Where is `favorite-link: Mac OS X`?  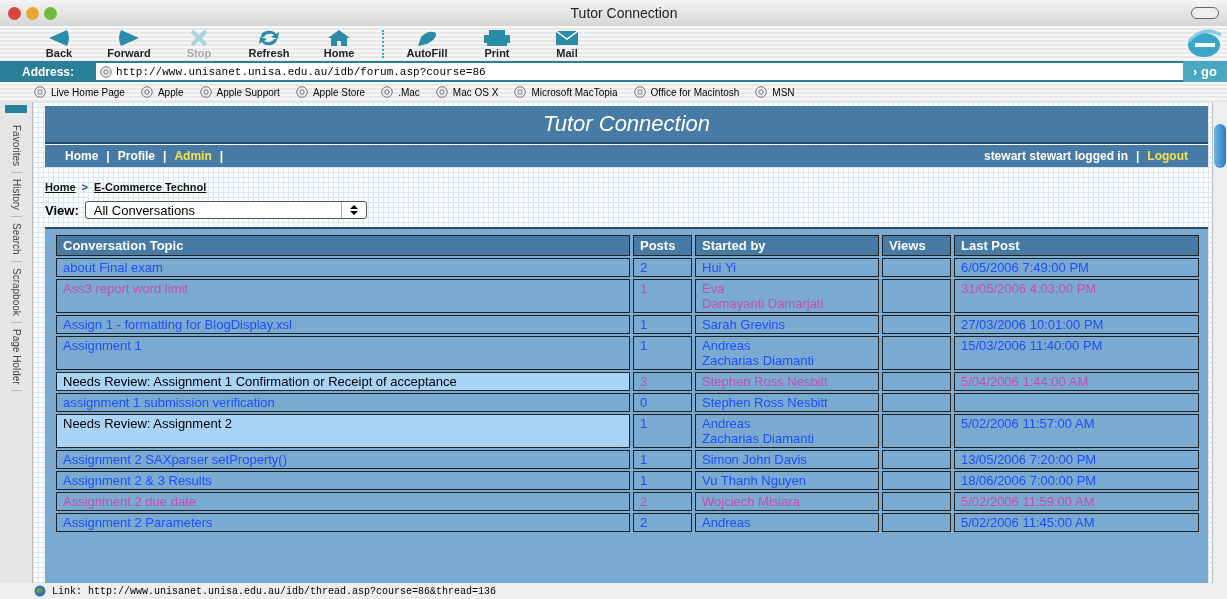 favorite-link: Mac OS X is located at coordinates (475, 92).